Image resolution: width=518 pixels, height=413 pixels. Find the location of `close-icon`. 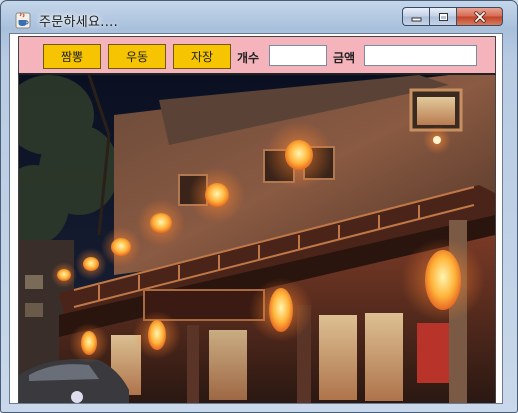

close-icon is located at coordinates (479, 16).